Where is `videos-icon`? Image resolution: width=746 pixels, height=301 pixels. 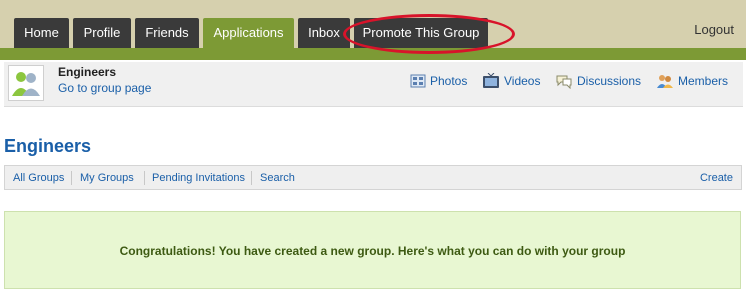 videos-icon is located at coordinates (491, 80).